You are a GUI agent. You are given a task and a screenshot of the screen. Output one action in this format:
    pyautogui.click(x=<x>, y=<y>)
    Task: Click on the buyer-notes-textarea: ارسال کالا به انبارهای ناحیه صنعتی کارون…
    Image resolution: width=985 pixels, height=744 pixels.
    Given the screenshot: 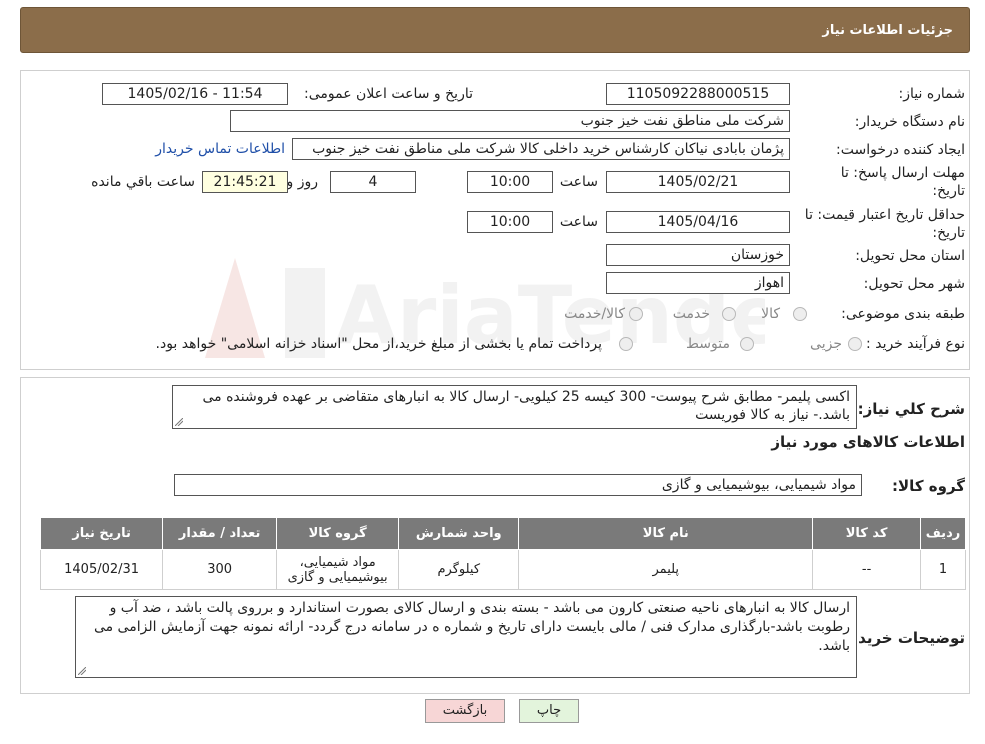 What is the action you would take?
    pyautogui.click(x=466, y=637)
    